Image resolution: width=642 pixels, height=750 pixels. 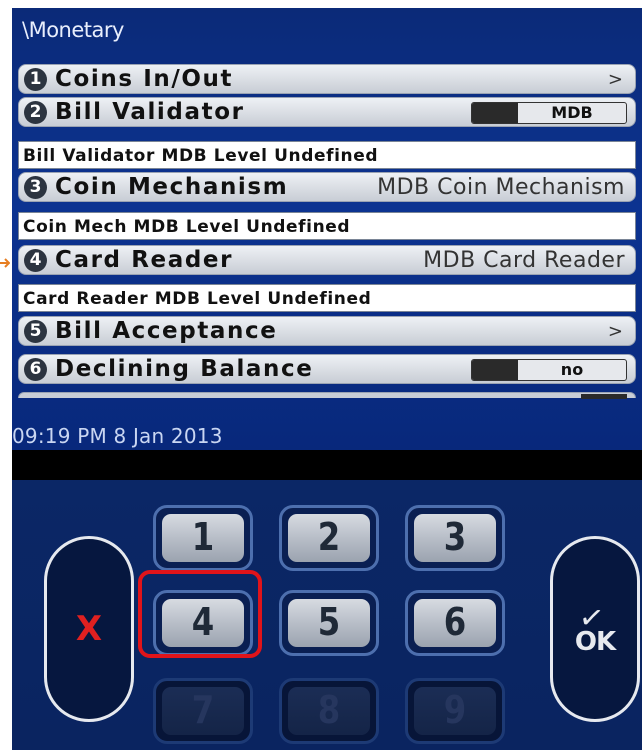 What do you see at coordinates (327, 187) in the screenshot?
I see `menu-item-coin-mechanism: 3 Coin Mechanism MDB Coin Mechanism` at bounding box center [327, 187].